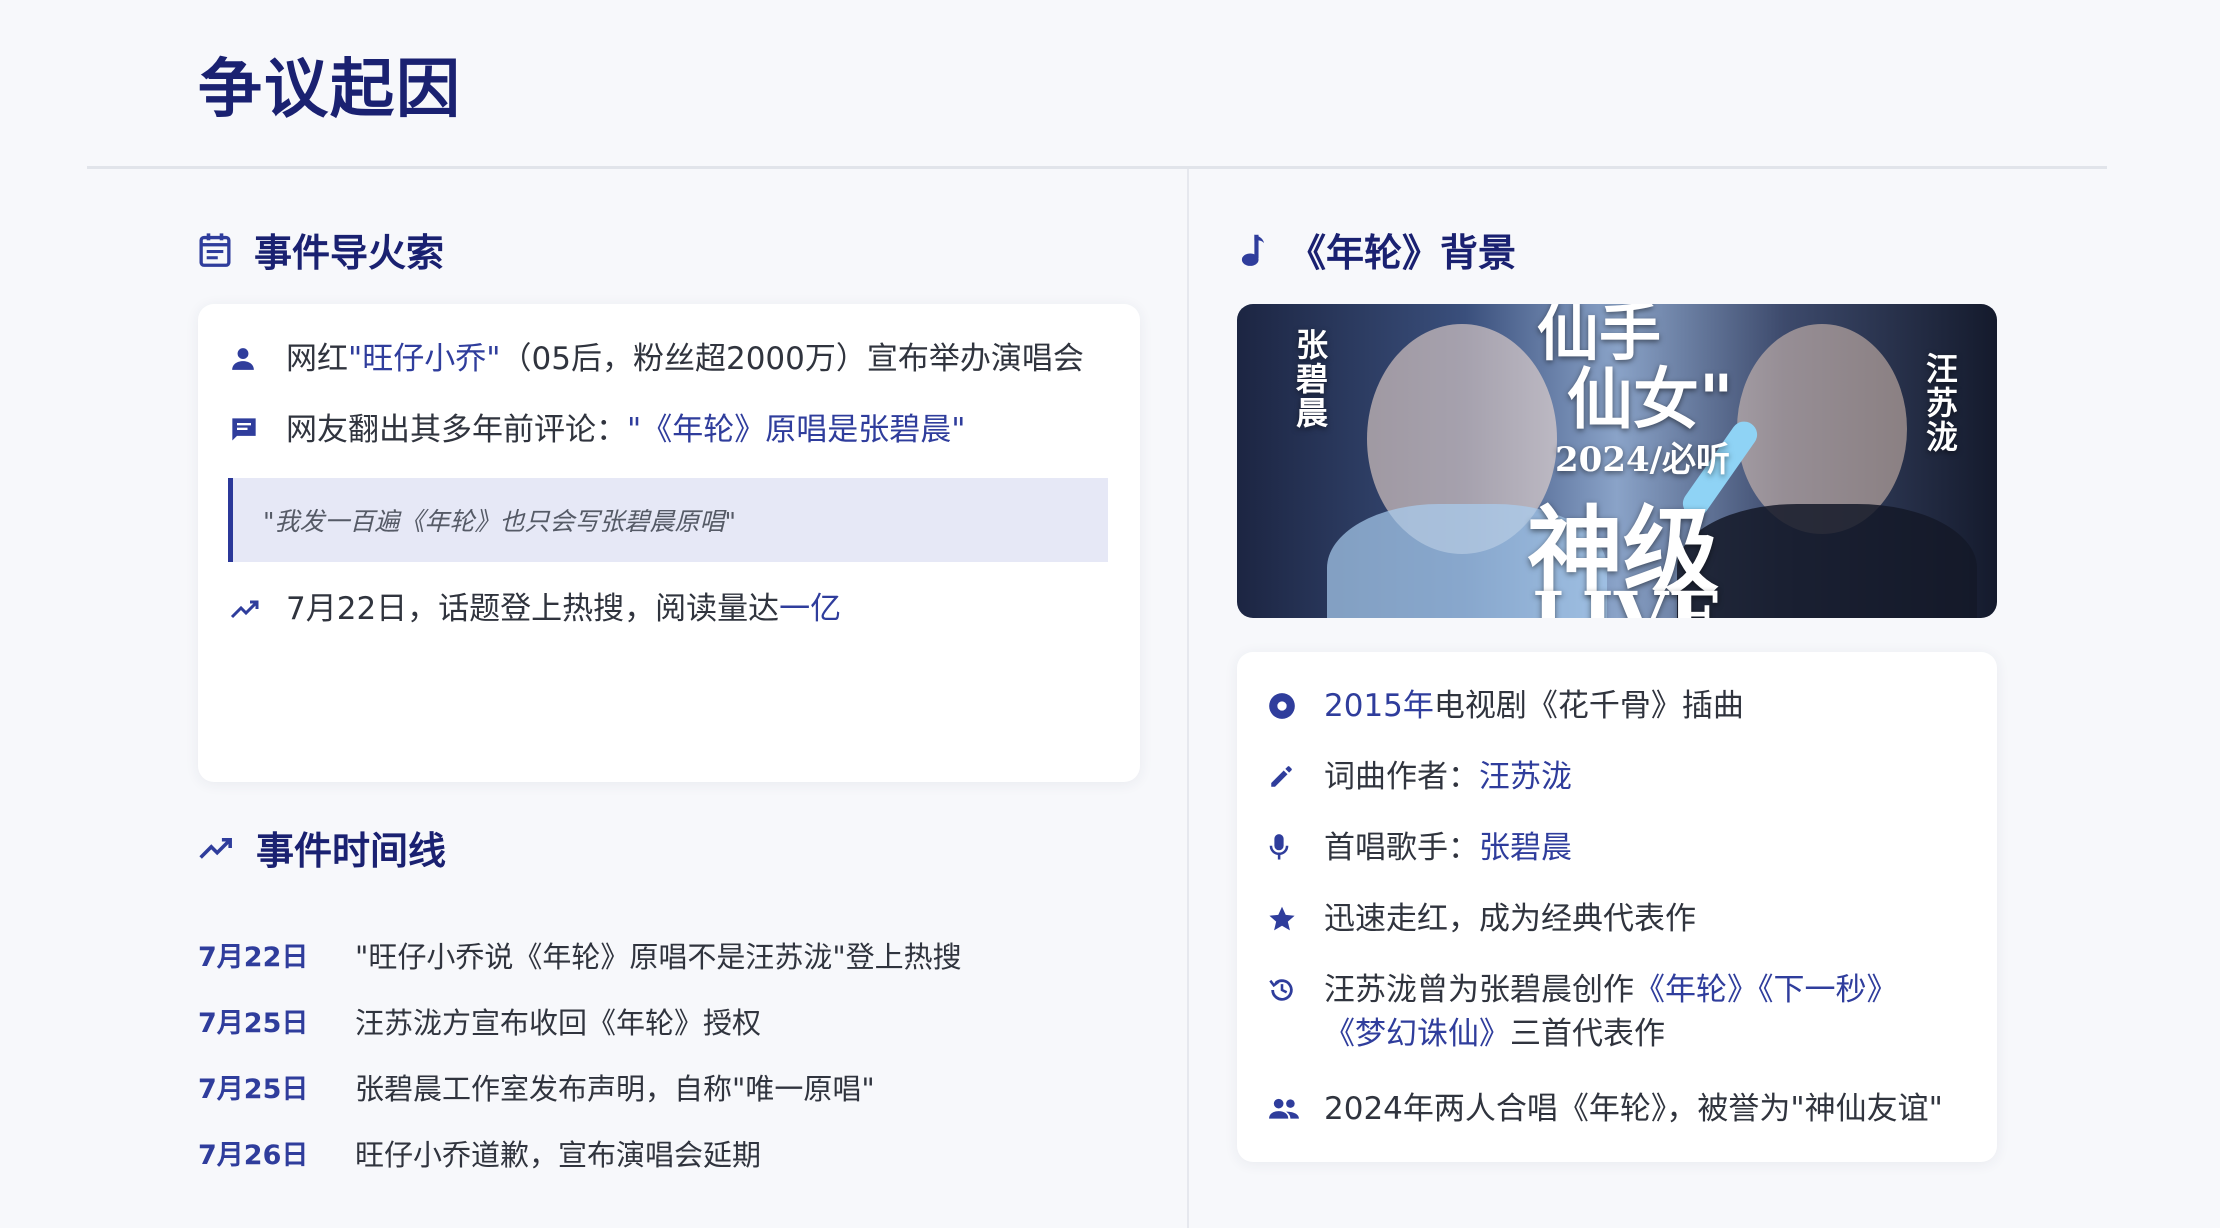 The height and width of the screenshot is (1228, 2220). I want to click on trigger-heading-text: 事件导火索, so click(349, 253).